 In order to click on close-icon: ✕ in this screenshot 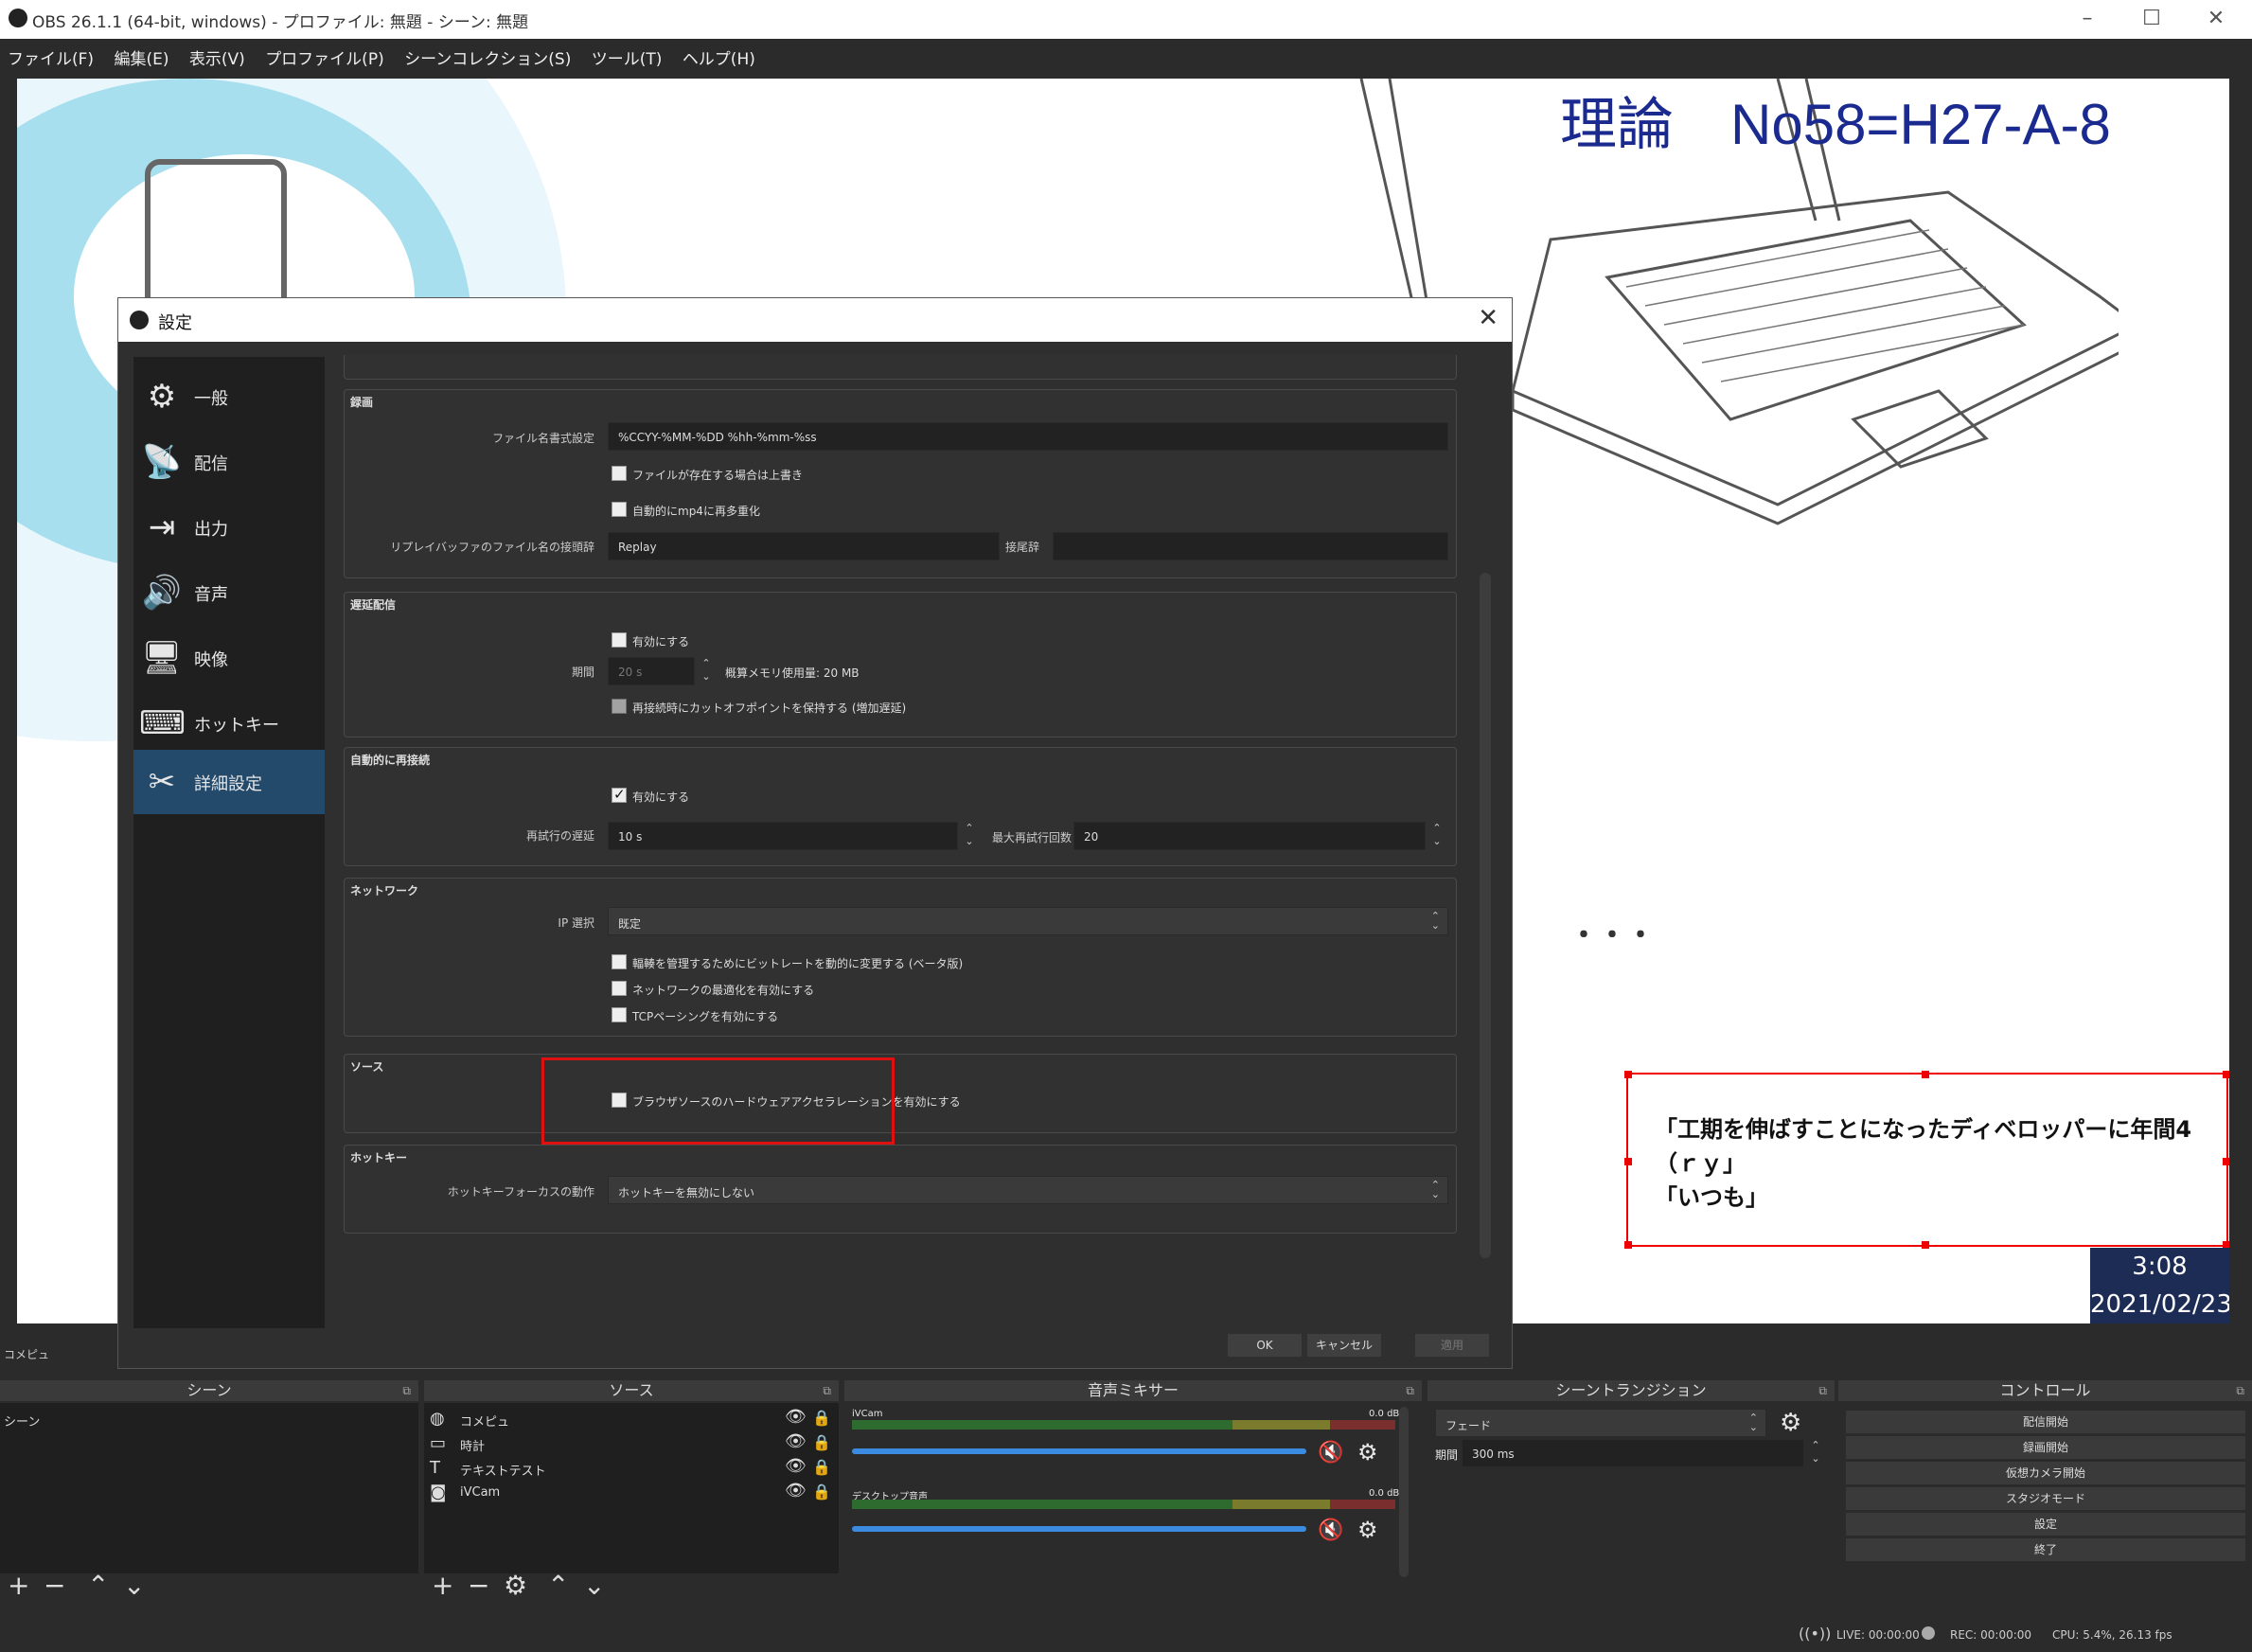, I will do `click(2216, 19)`.